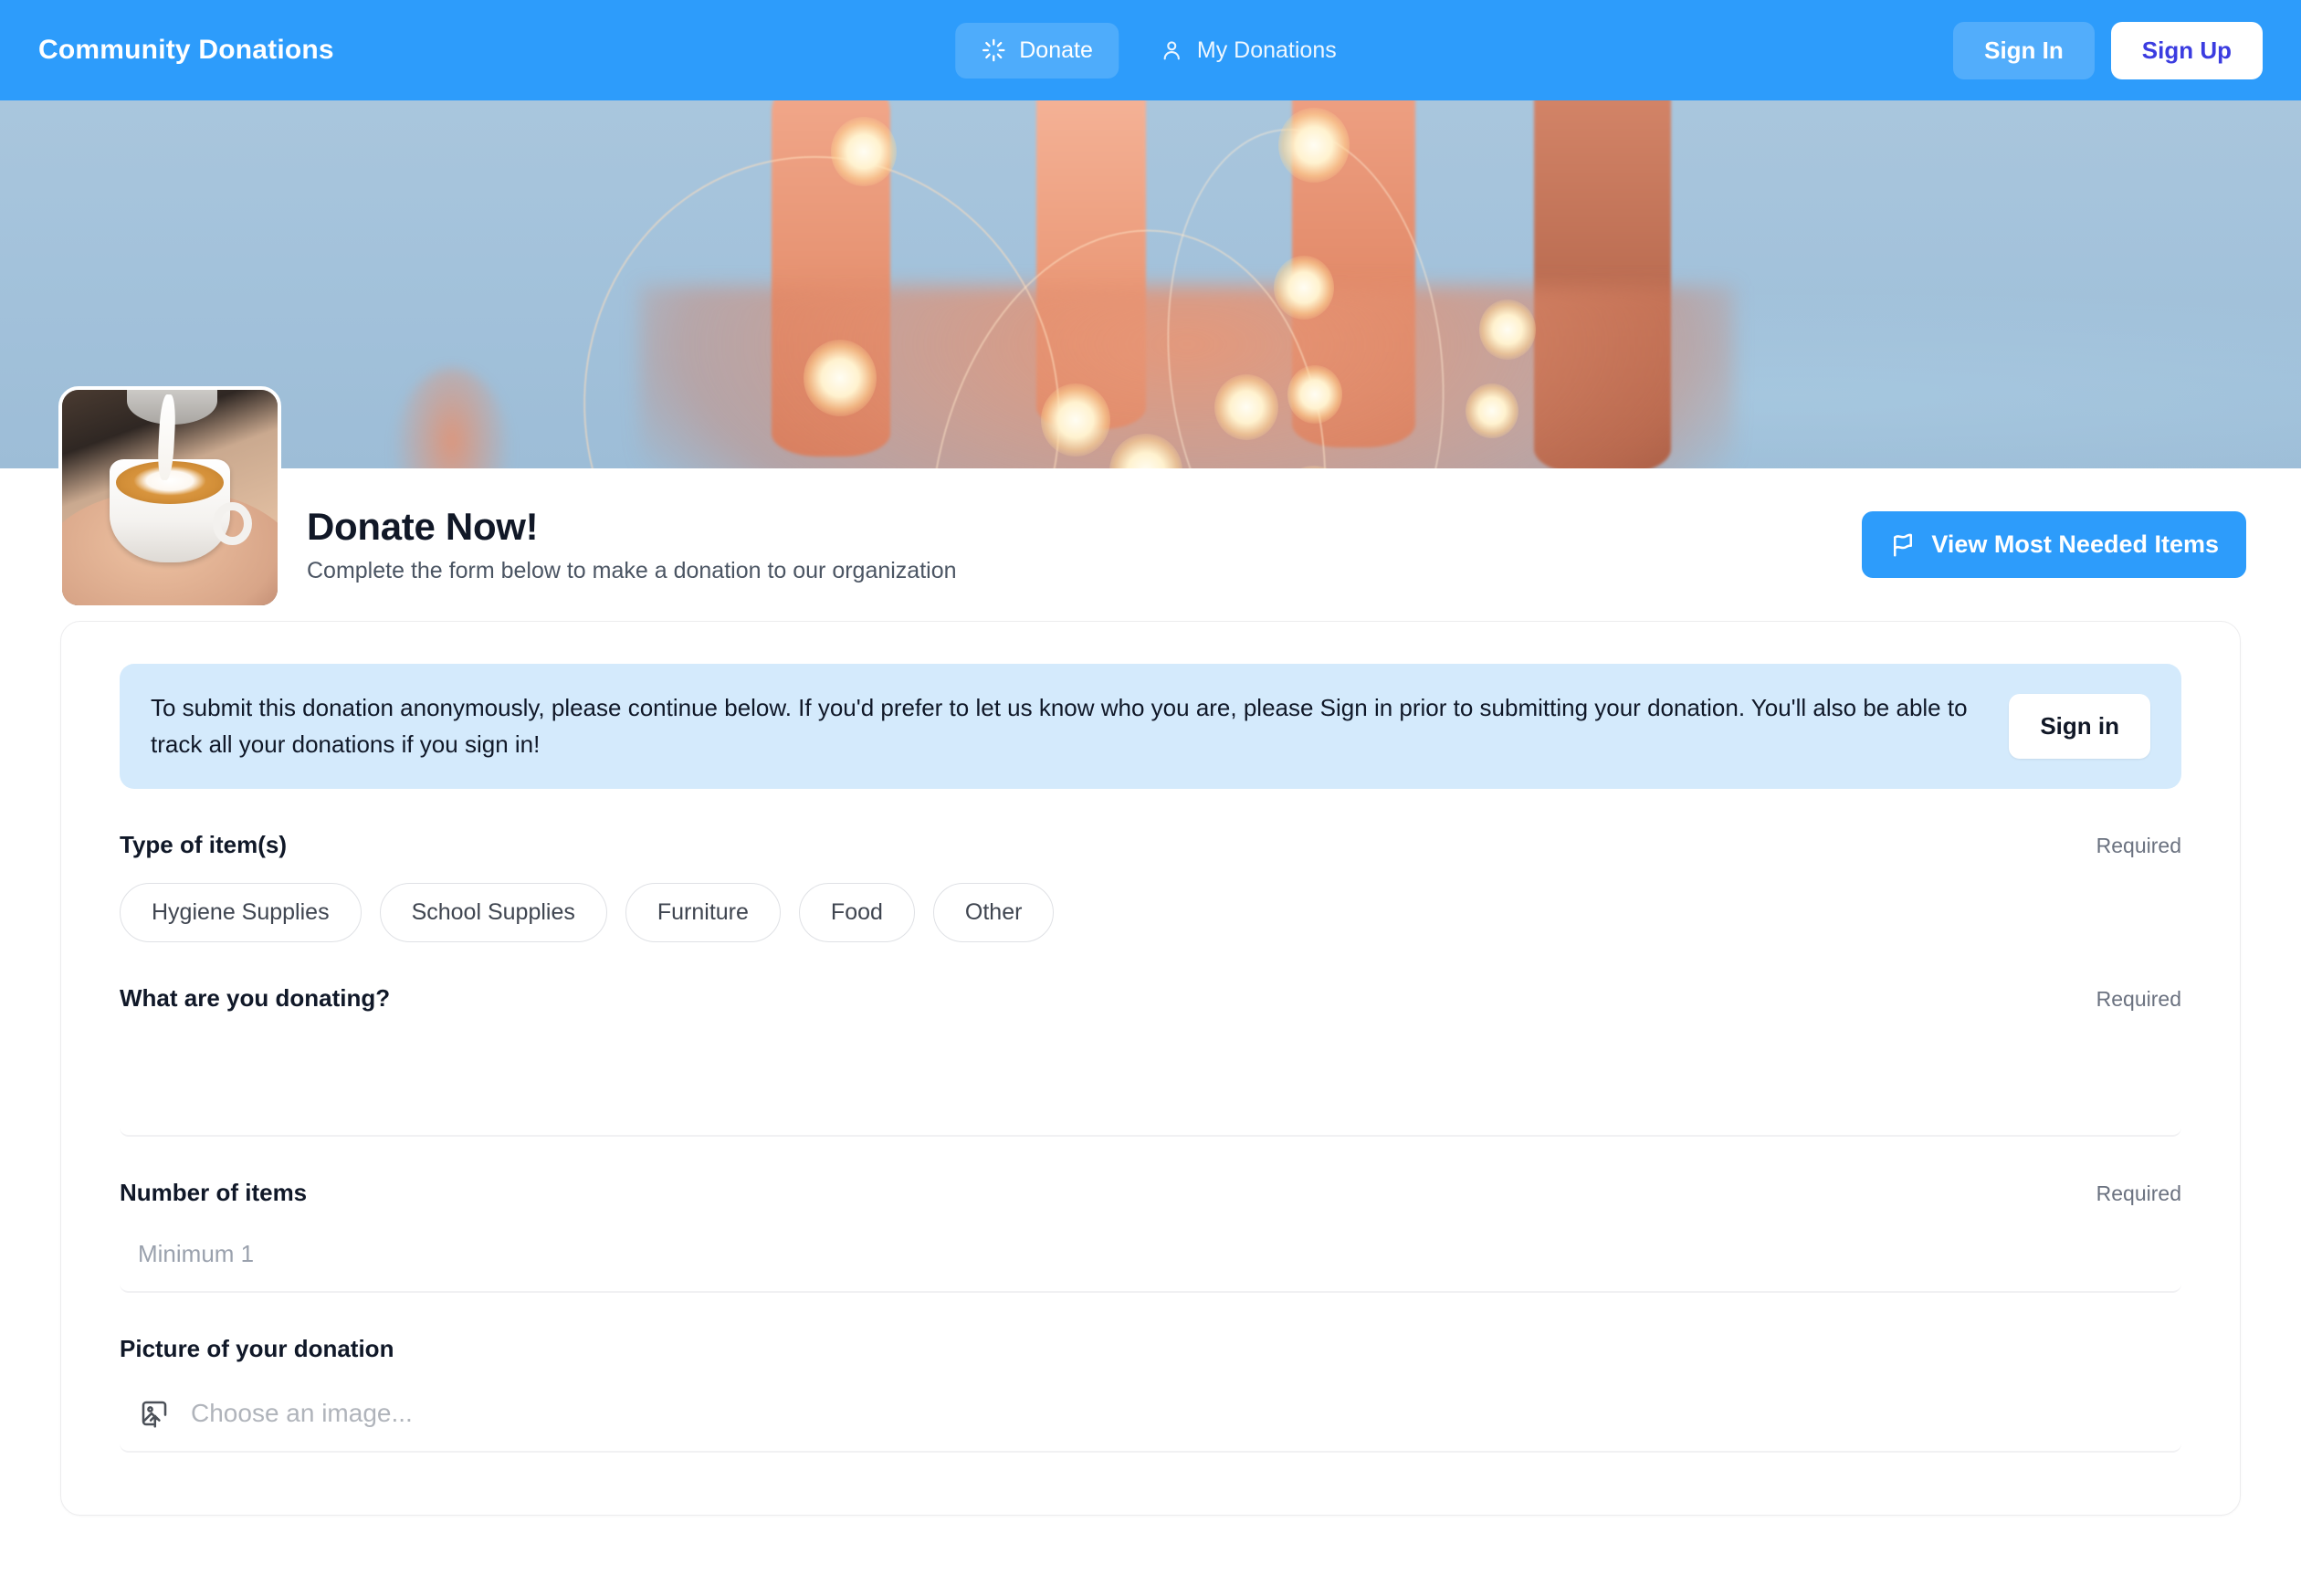  I want to click on sparkle-spinner-icon, so click(993, 50).